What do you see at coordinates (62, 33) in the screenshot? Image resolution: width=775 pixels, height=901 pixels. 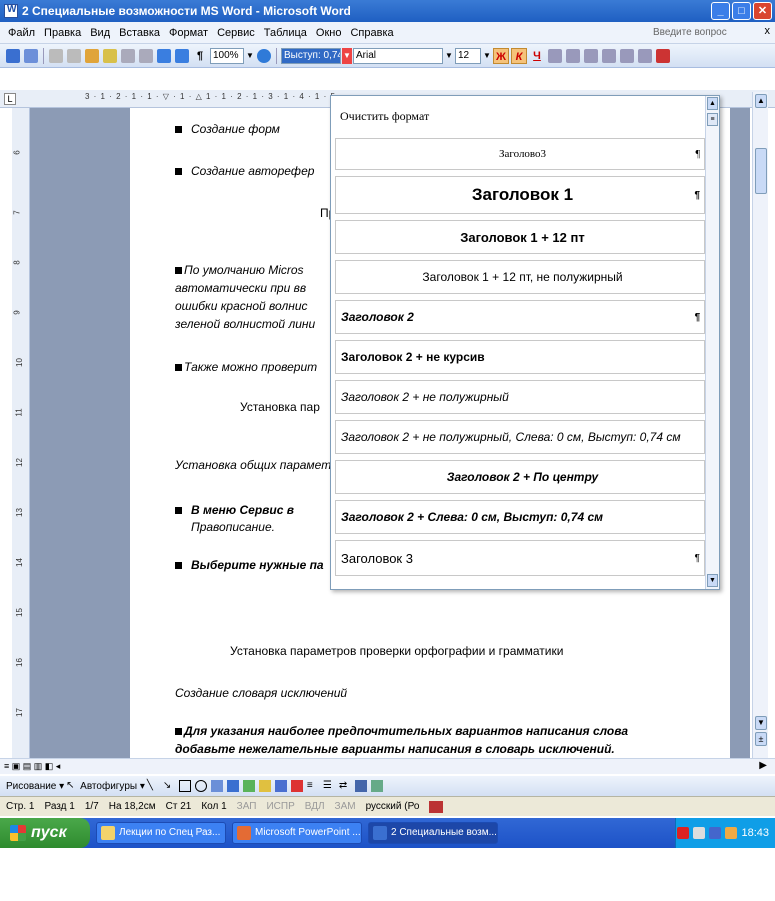 I see `menu-edit: Правка` at bounding box center [62, 33].